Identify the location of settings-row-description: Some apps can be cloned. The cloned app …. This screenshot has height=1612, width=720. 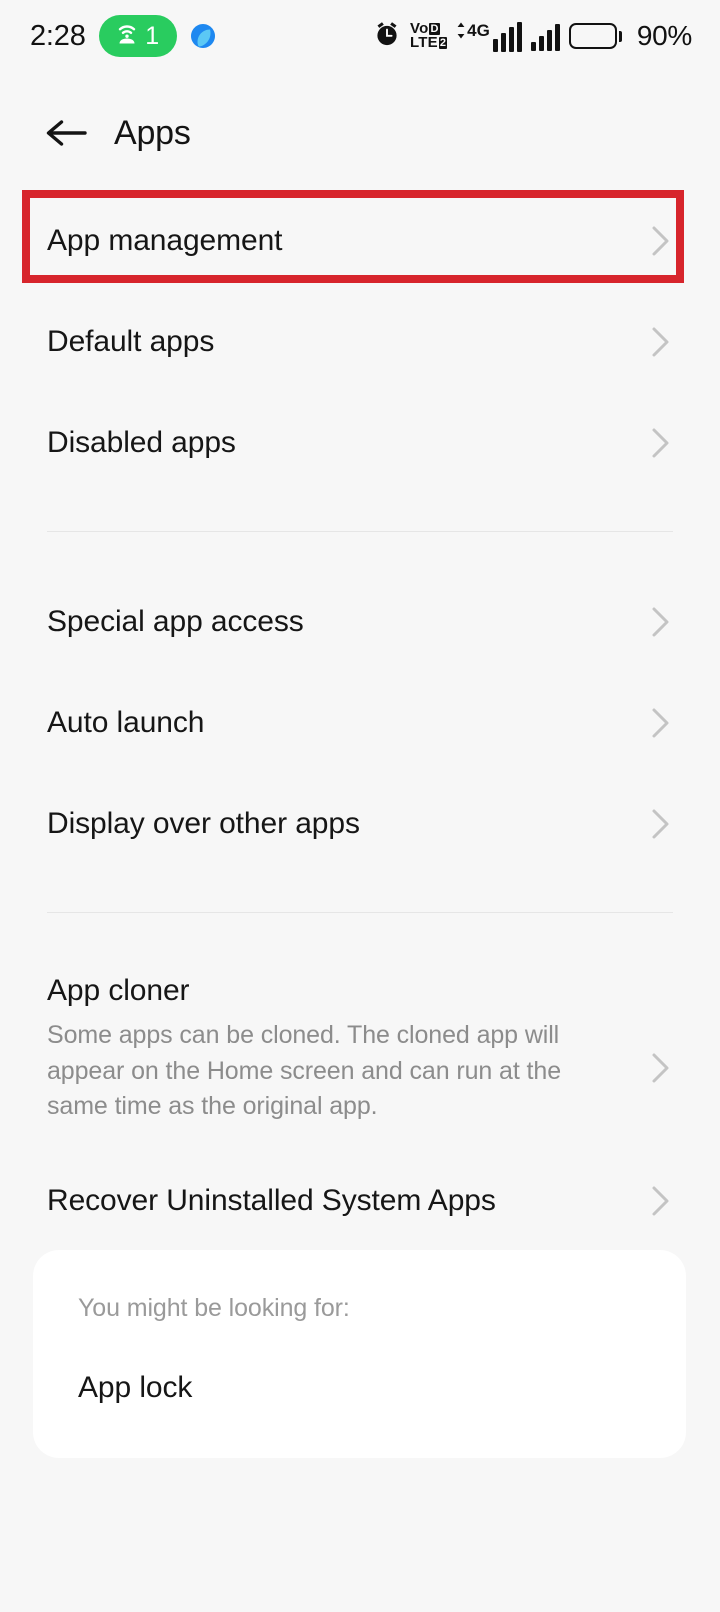
(304, 1070).